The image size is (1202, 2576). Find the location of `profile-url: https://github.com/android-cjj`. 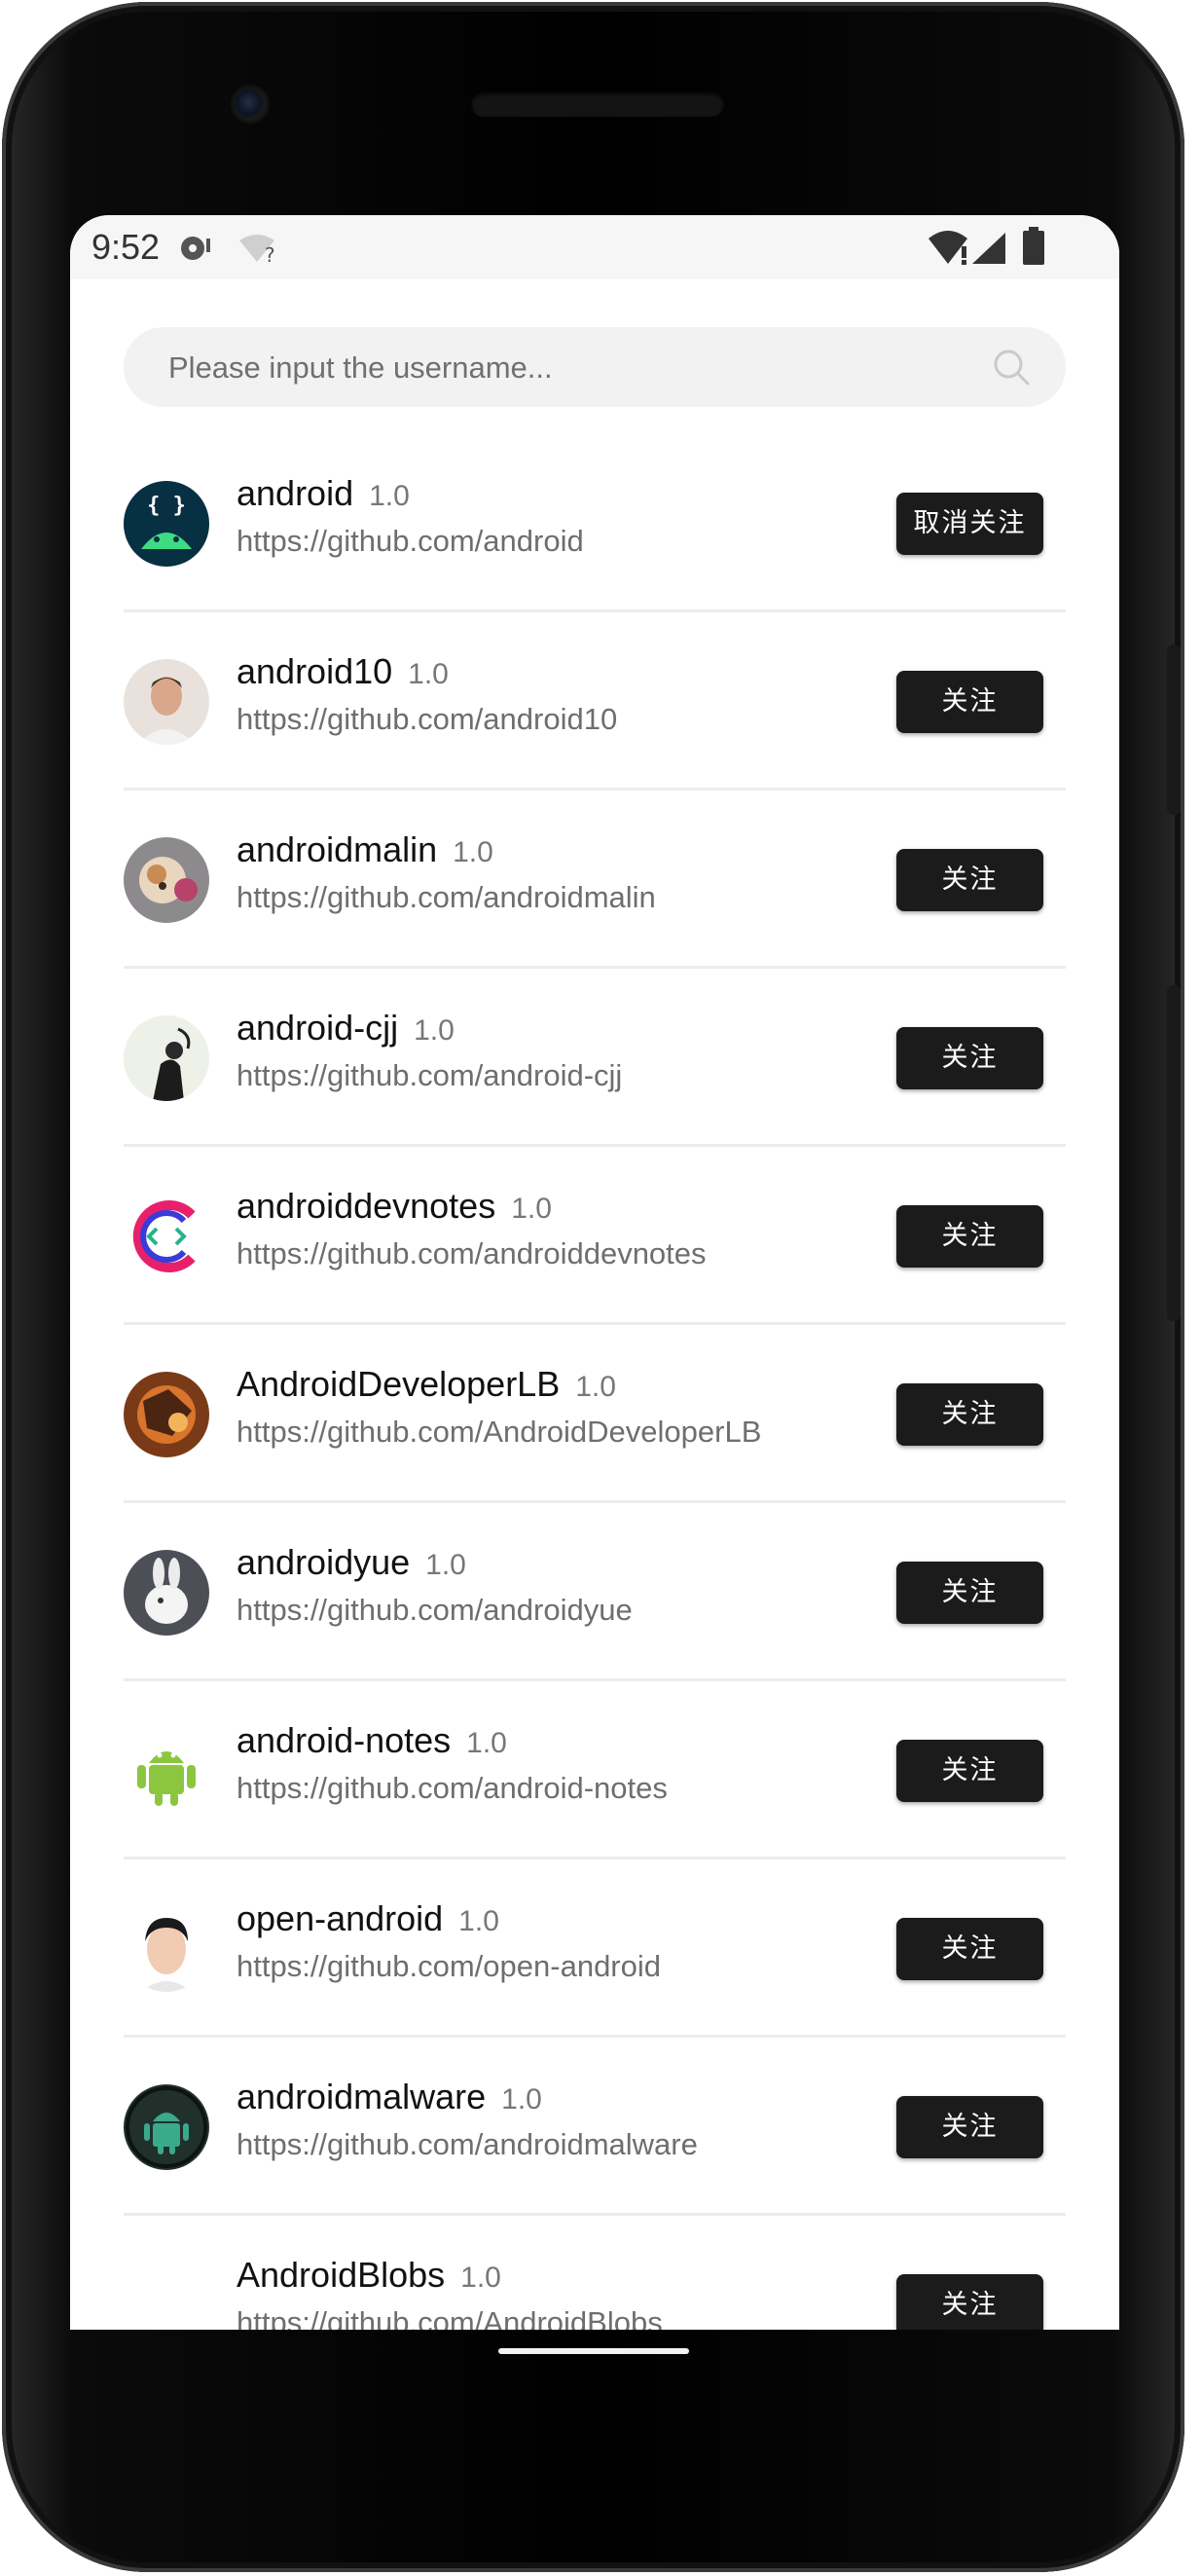

profile-url: https://github.com/android-cjj is located at coordinates (429, 1075).